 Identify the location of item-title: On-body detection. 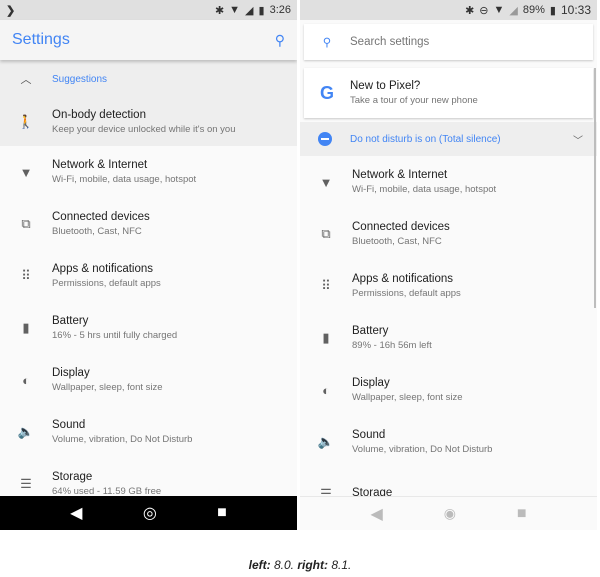
(99, 115).